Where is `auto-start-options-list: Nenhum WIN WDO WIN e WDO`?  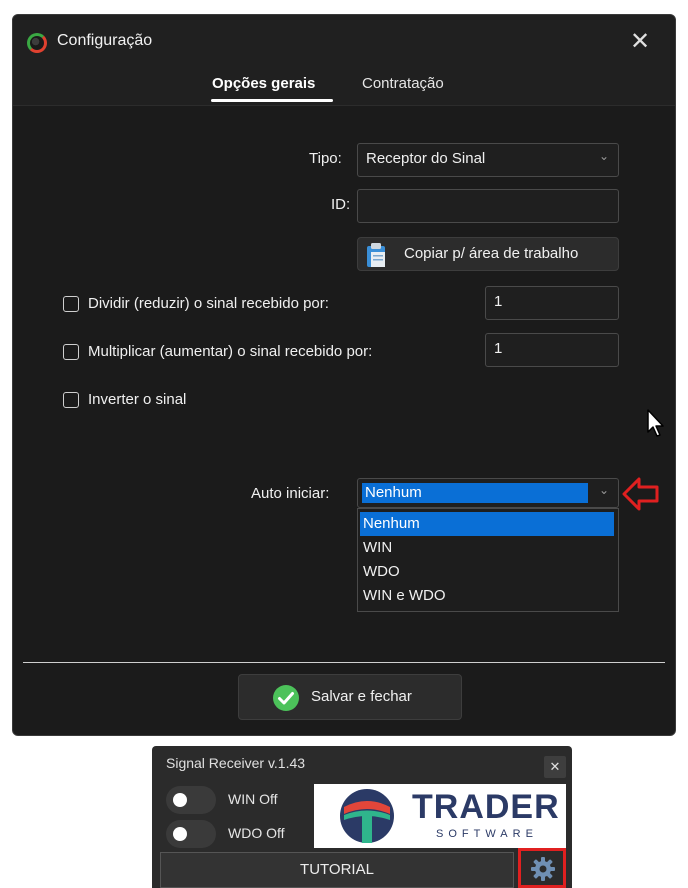
auto-start-options-list: Nenhum WIN WDO WIN e WDO is located at coordinates (488, 560).